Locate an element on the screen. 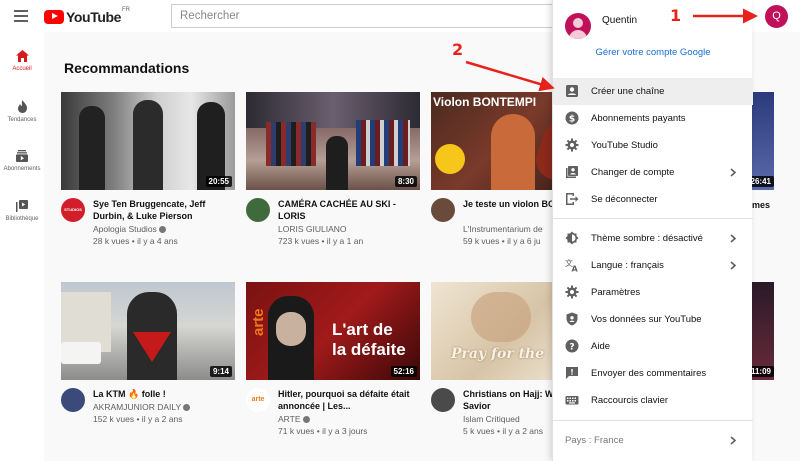  video-stats: 152 k vues • il y a 2 ans is located at coordinates (138, 419).